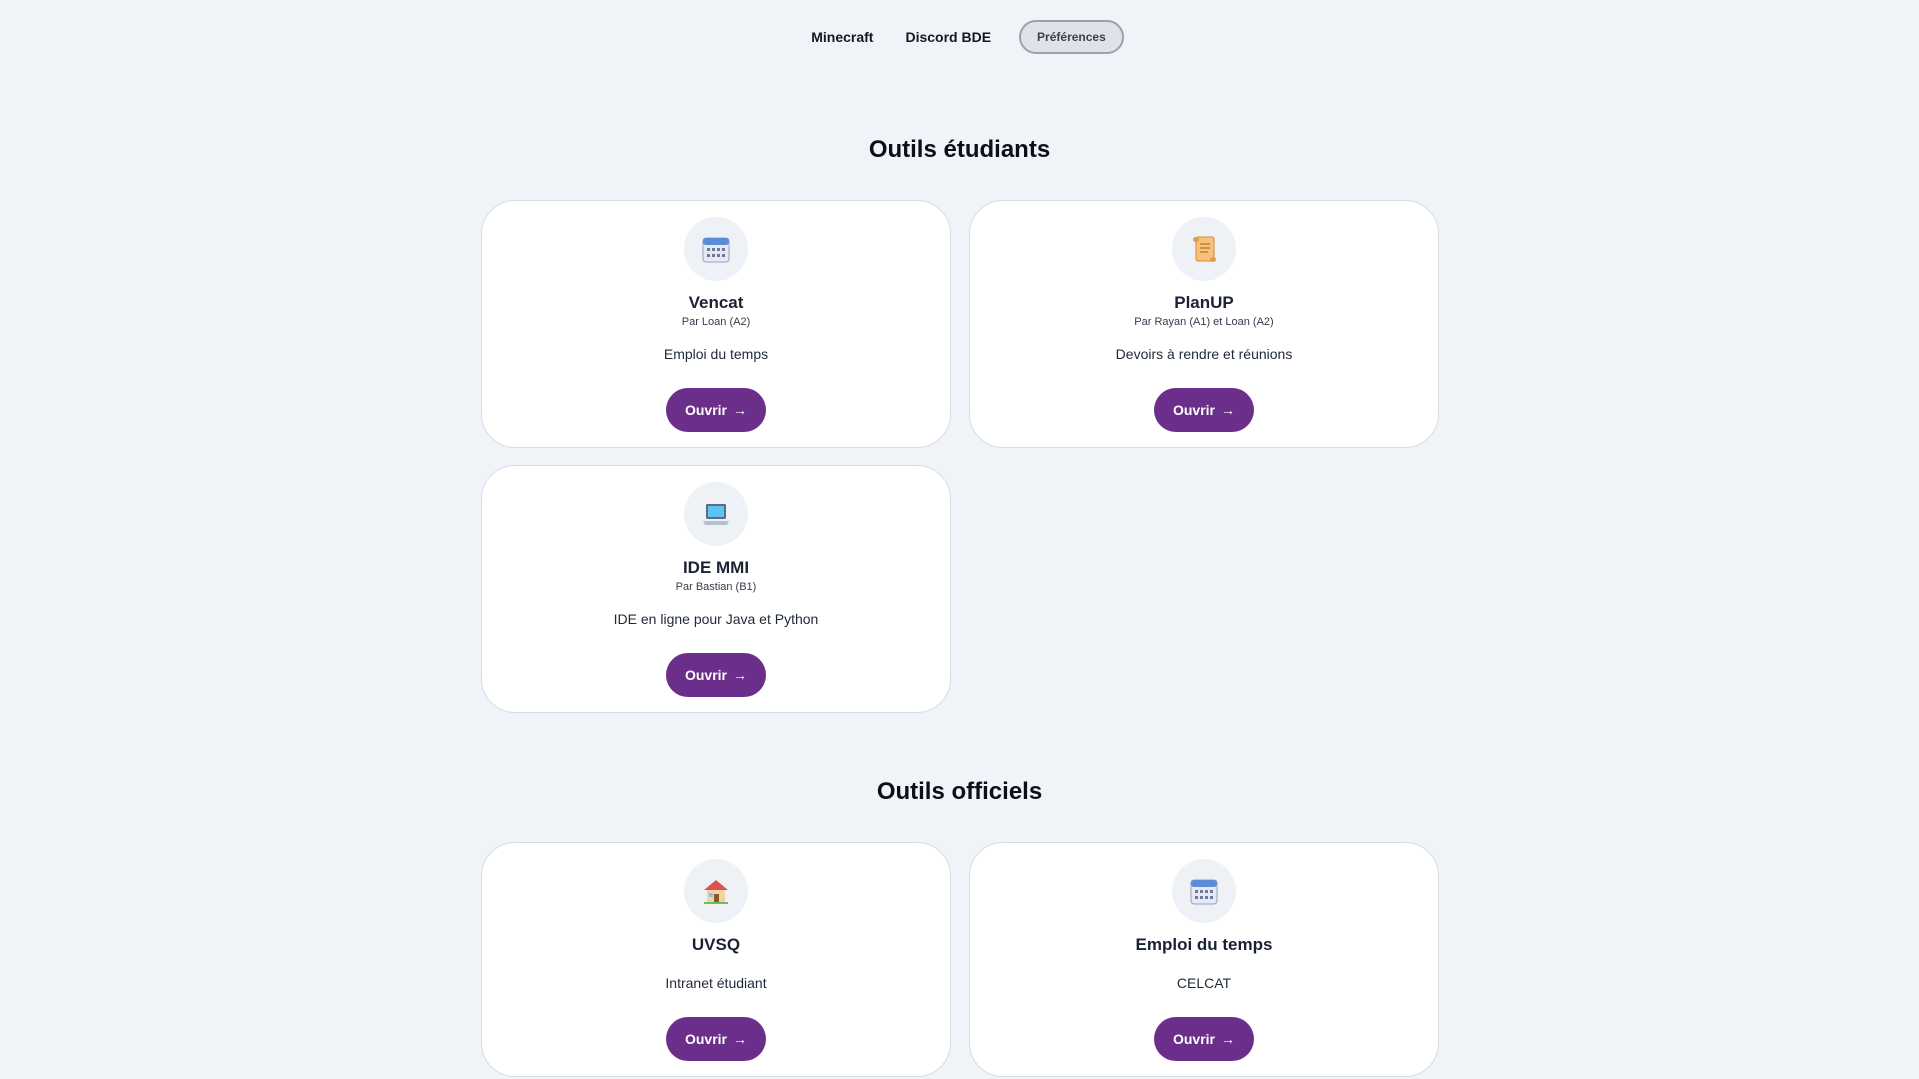  Describe the element at coordinates (1204, 944) in the screenshot. I see `card-title: Emploi du temps` at that location.